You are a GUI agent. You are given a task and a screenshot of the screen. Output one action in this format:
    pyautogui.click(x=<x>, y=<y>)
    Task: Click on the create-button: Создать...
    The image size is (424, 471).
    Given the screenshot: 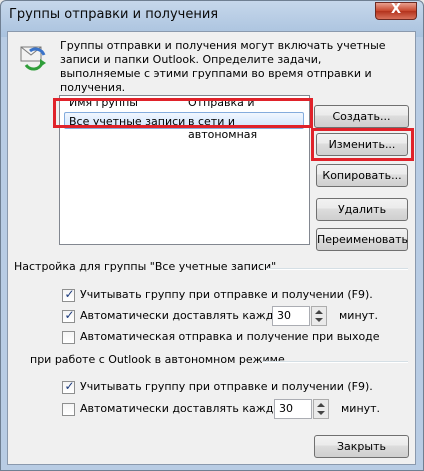 What is the action you would take?
    pyautogui.click(x=361, y=116)
    